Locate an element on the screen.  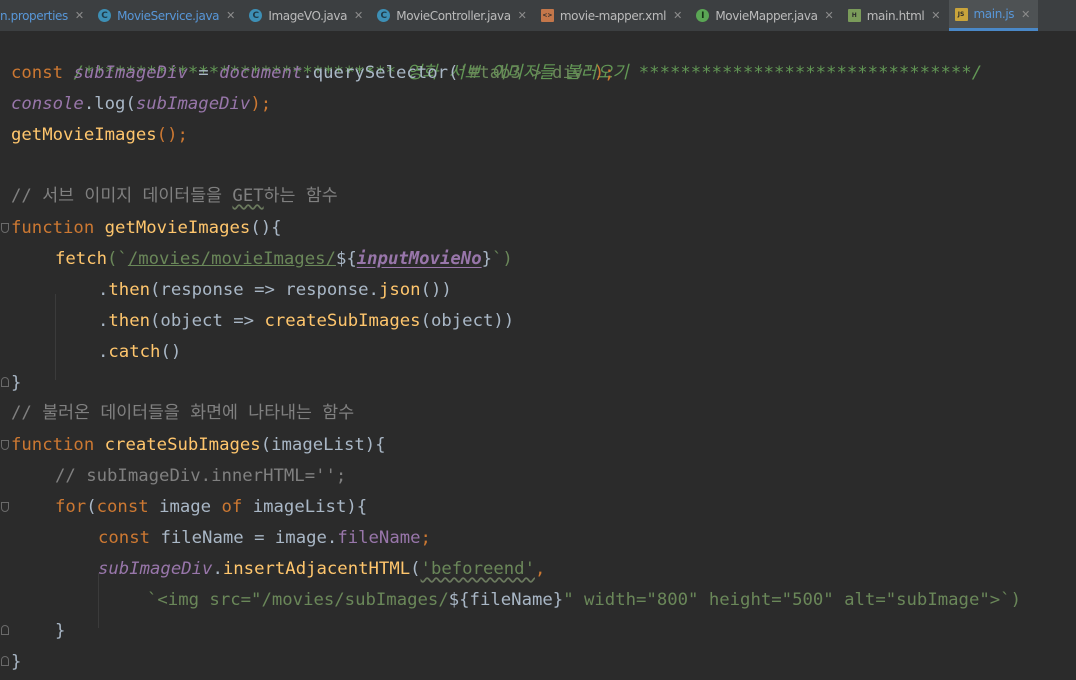
tab-label: n.properties is located at coordinates (34, 15).